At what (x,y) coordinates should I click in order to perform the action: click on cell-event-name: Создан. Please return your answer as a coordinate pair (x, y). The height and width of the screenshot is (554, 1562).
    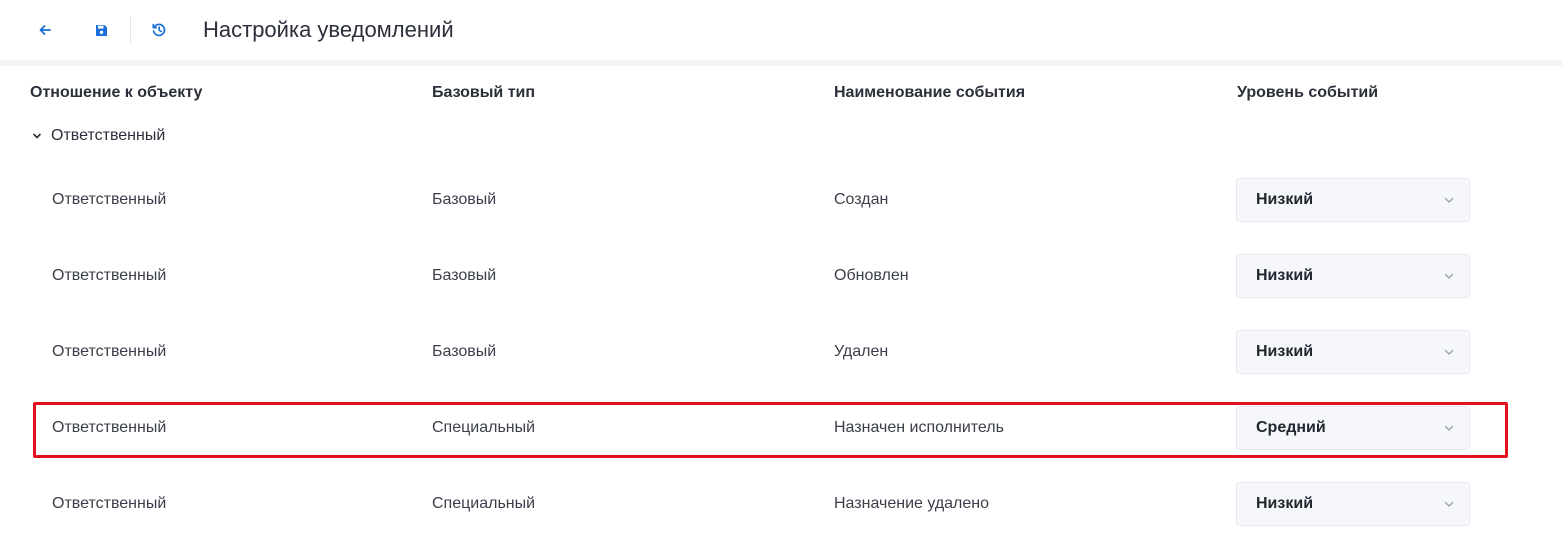
    Looking at the image, I should click on (861, 199).